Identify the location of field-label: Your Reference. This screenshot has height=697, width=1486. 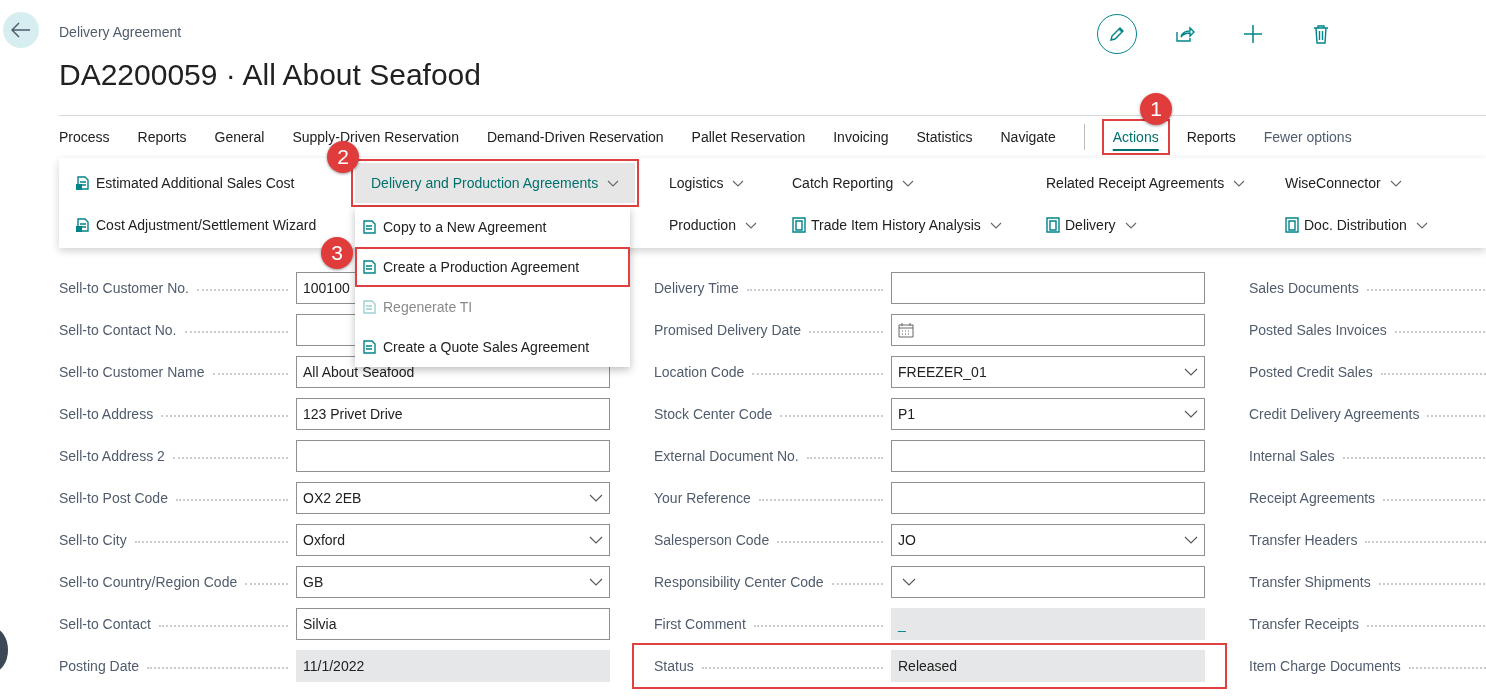
(702, 498).